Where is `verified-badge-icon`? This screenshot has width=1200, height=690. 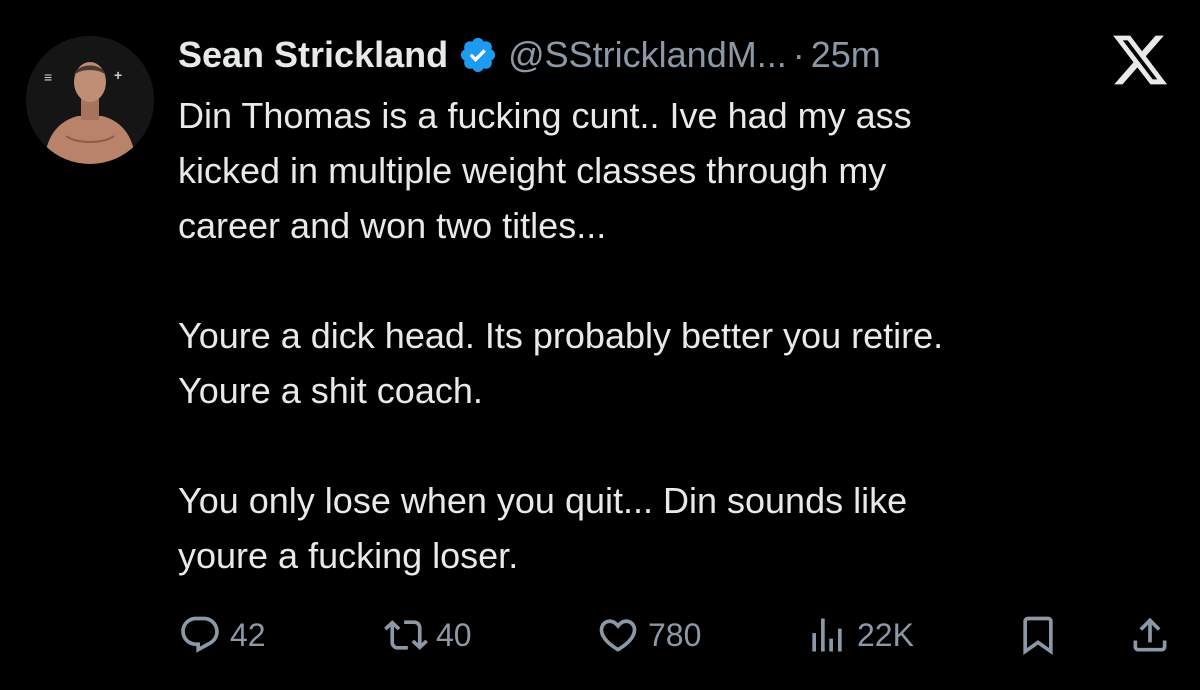 verified-badge-icon is located at coordinates (478, 55).